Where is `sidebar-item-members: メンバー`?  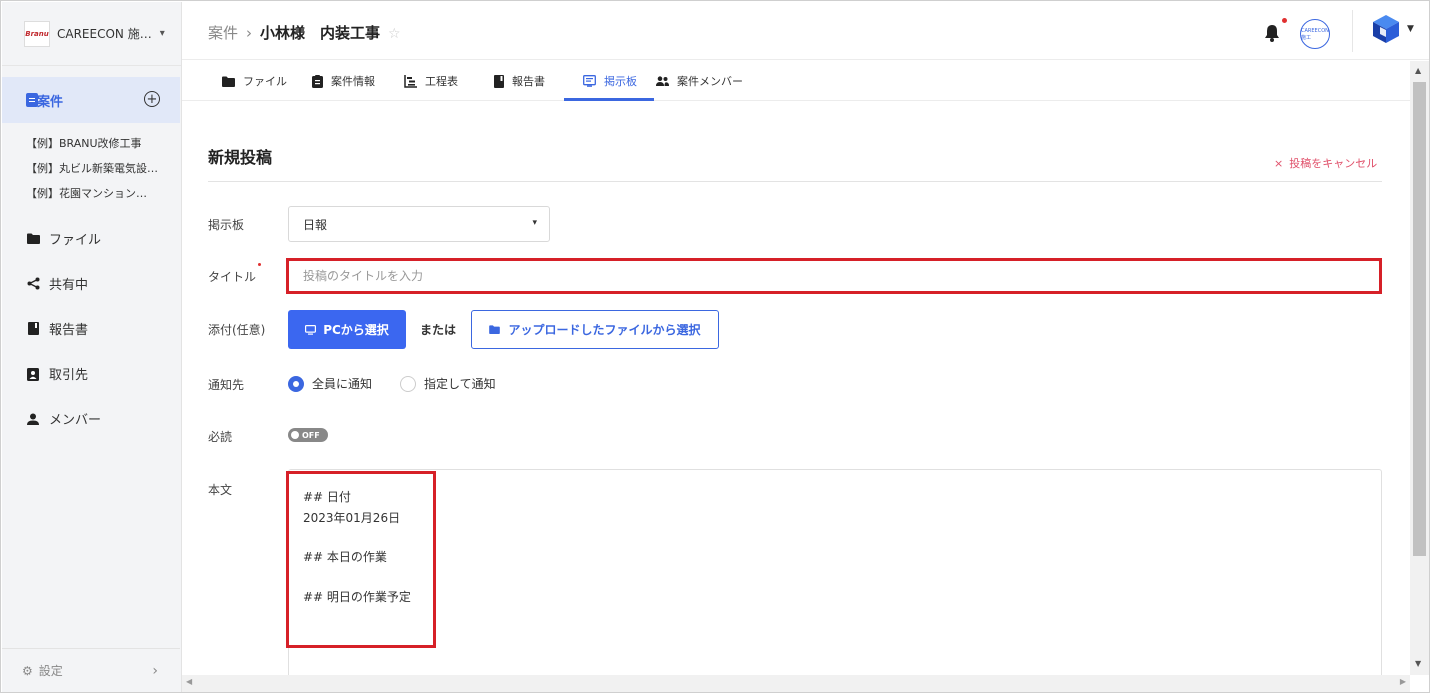
sidebar-item-members: メンバー is located at coordinates (63, 418).